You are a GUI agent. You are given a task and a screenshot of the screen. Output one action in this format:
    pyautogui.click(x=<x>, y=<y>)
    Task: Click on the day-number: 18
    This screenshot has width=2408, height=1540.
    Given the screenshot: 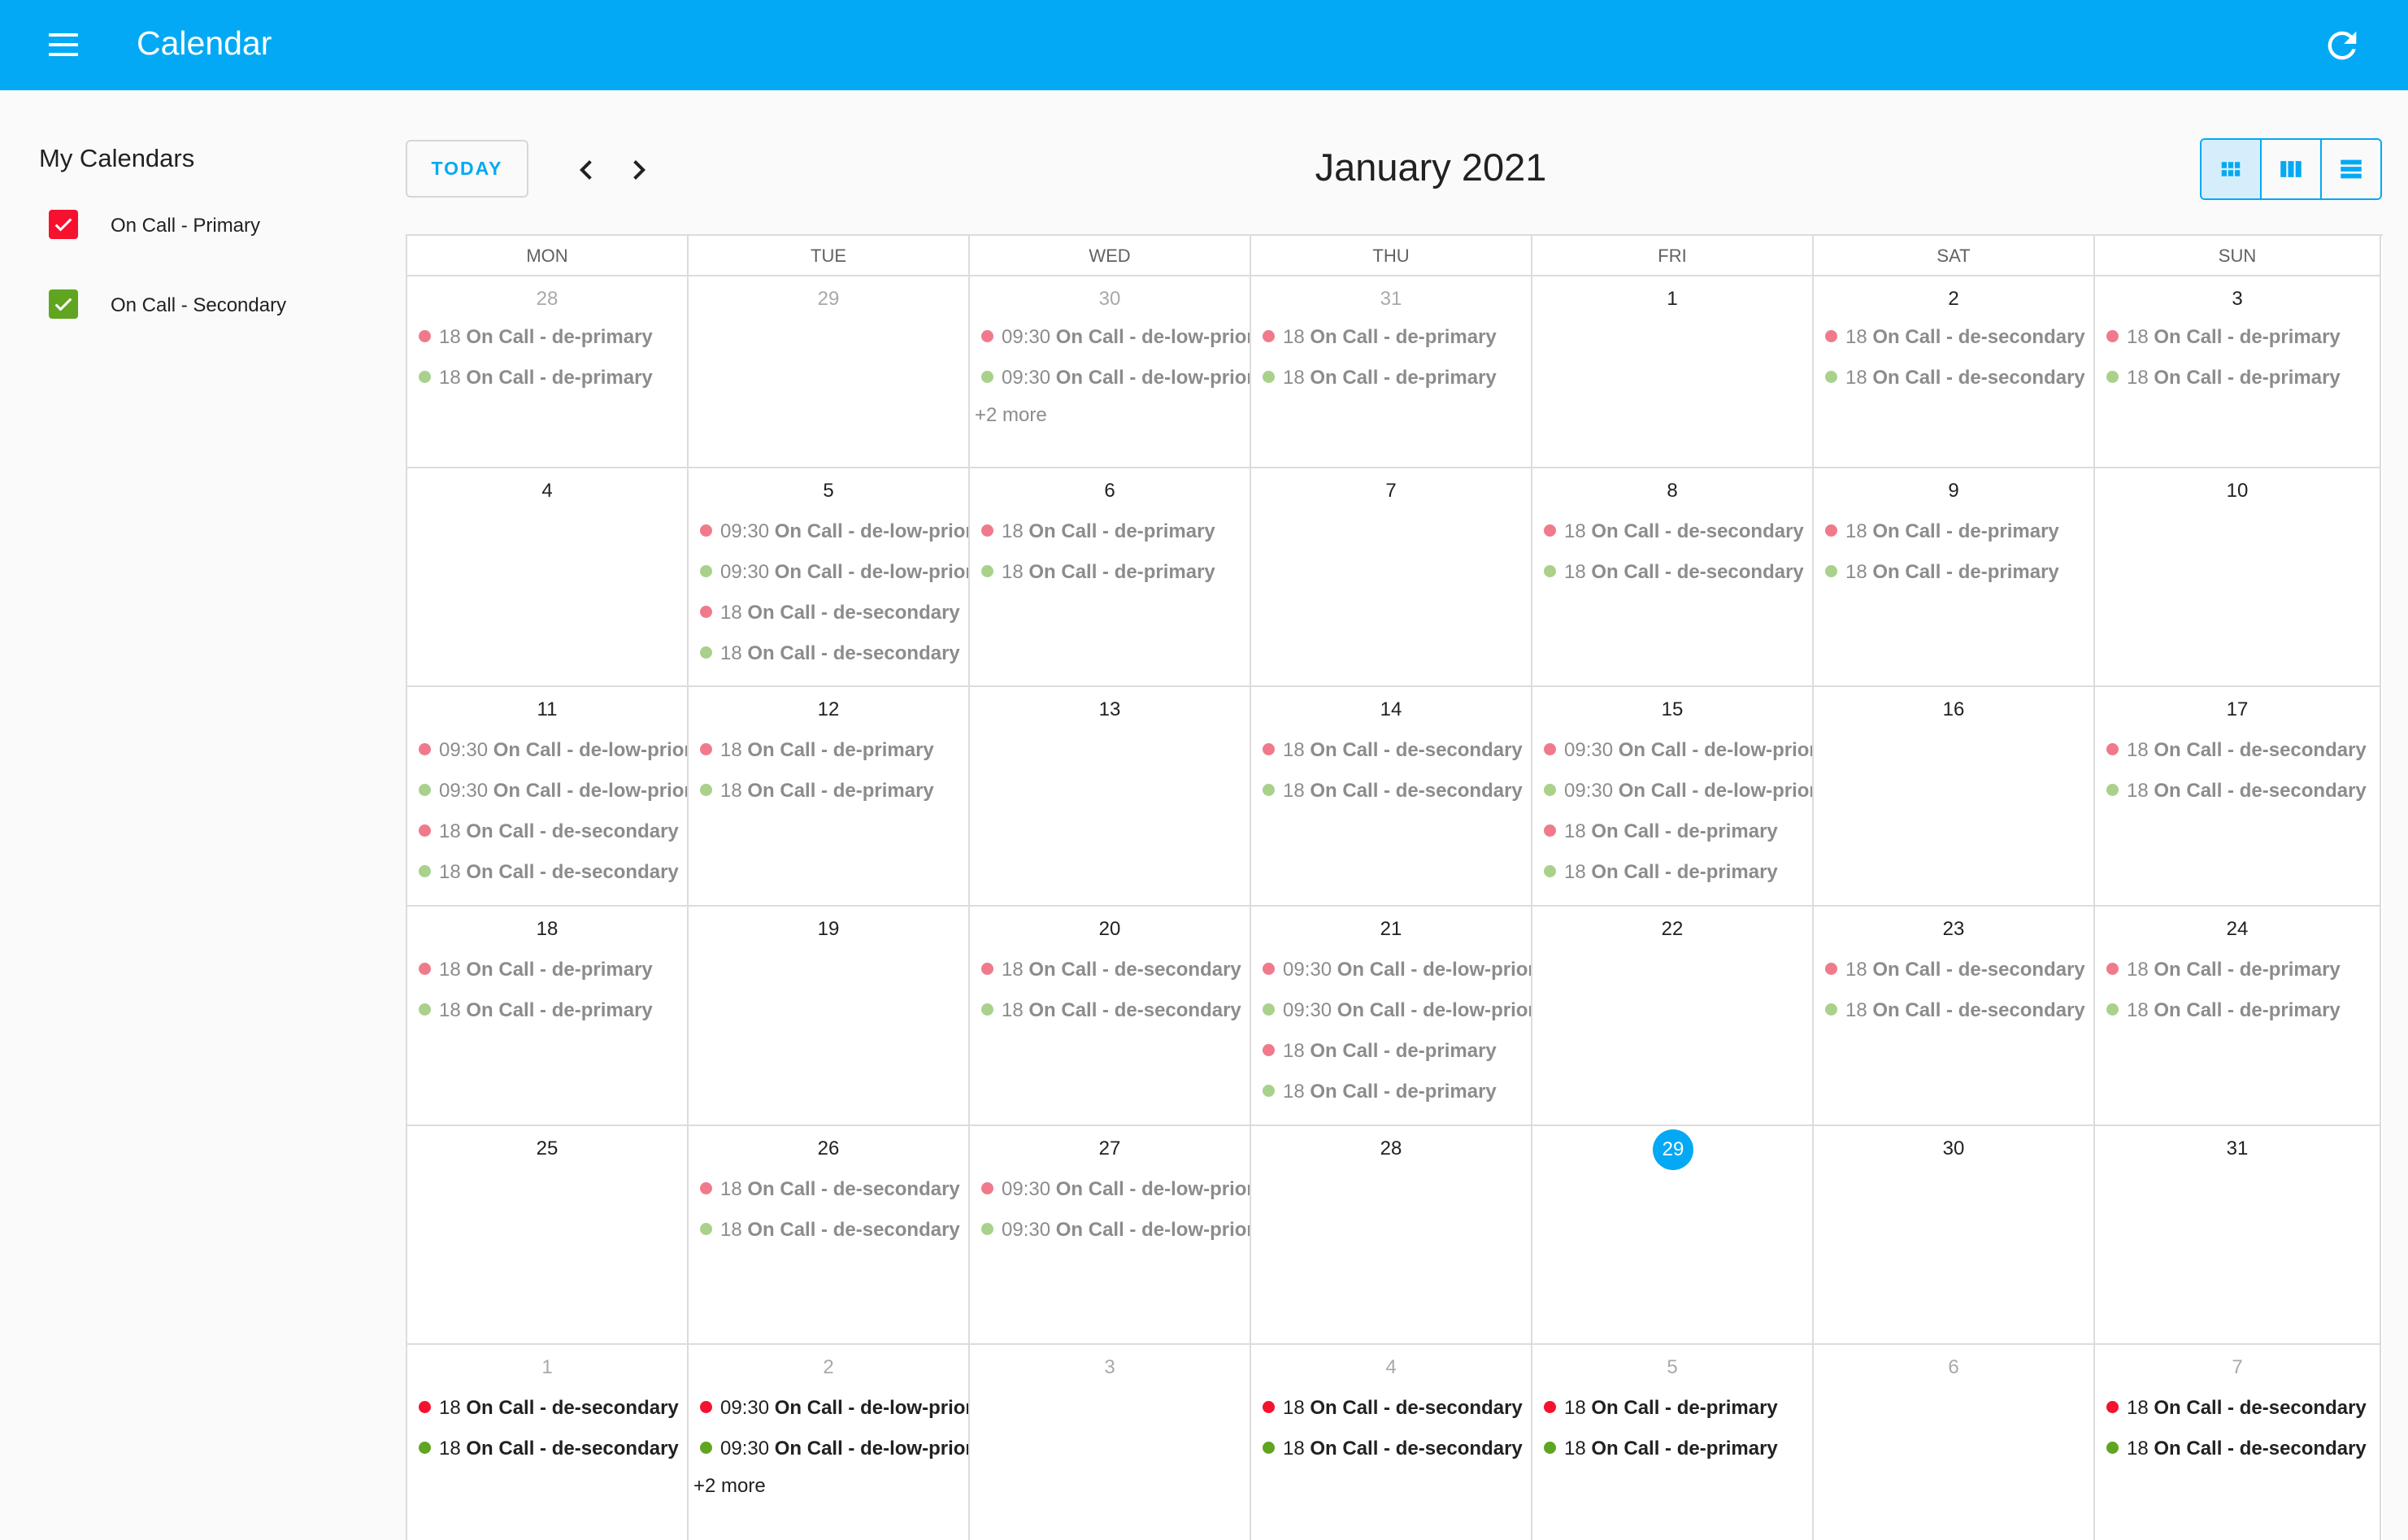 What is the action you would take?
    pyautogui.click(x=547, y=929)
    